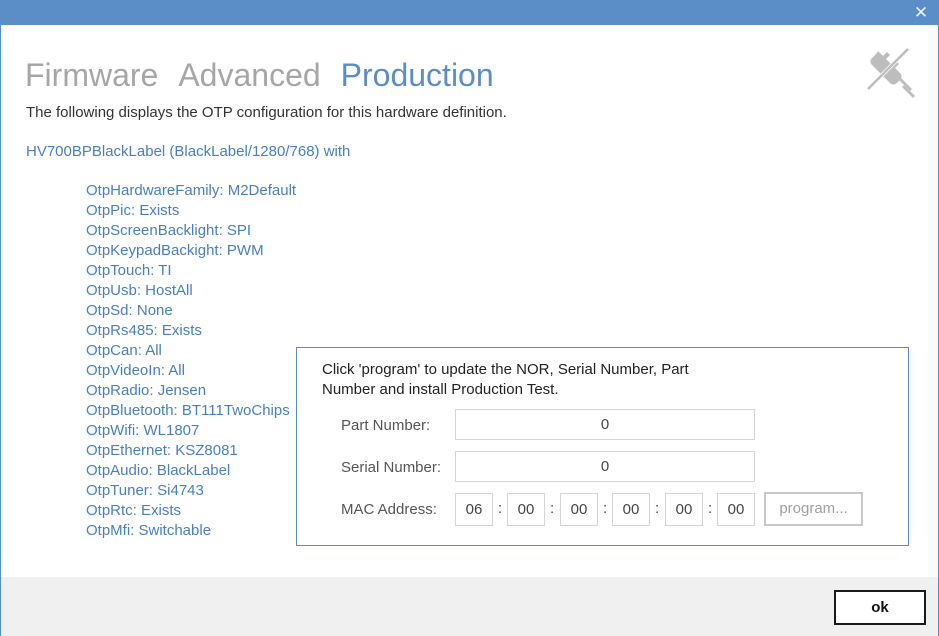 Image resolution: width=939 pixels, height=636 pixels. I want to click on otp-entry: OtpRtc: Exists, so click(134, 510).